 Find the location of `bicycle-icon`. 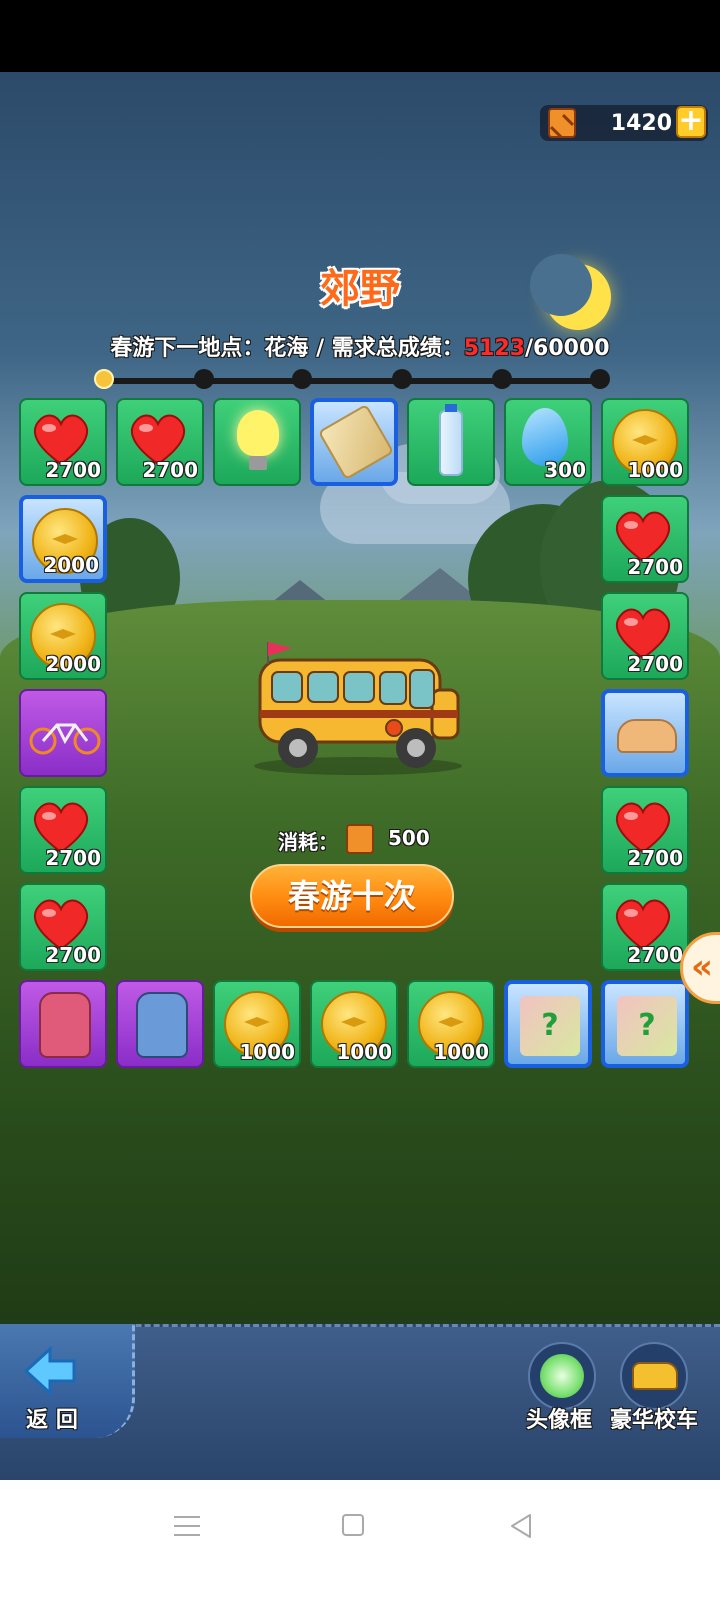

bicycle-icon is located at coordinates (65, 735).